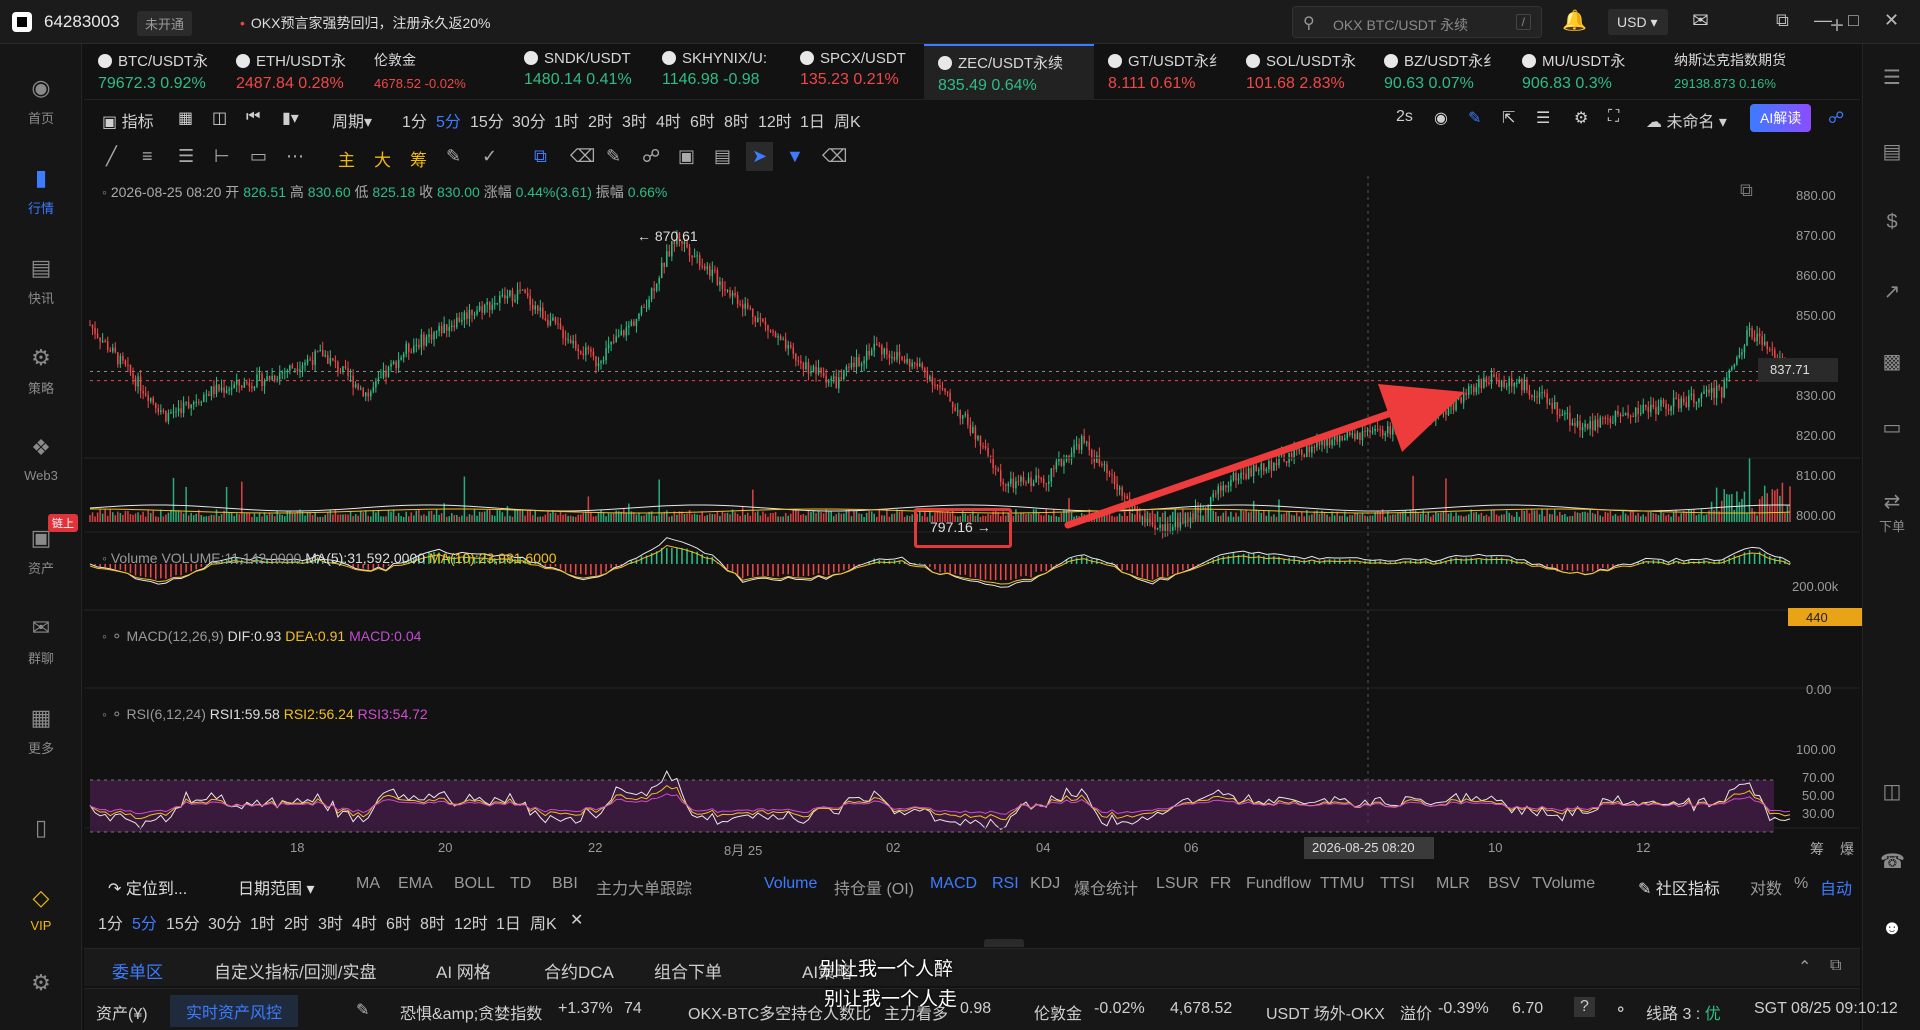 The height and width of the screenshot is (1030, 1920). Describe the element at coordinates (414, 120) in the screenshot. I see `period-option: 1分` at that location.